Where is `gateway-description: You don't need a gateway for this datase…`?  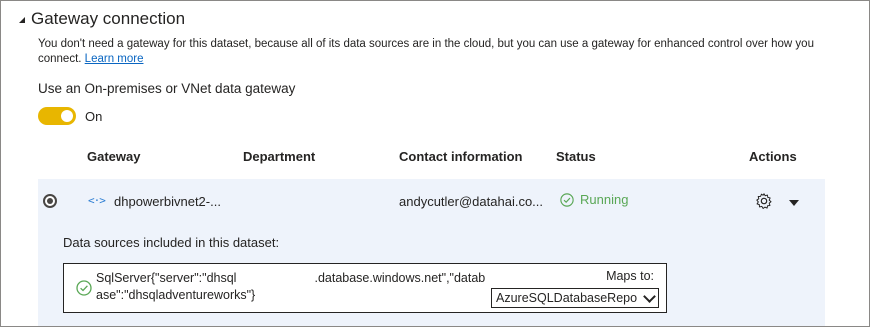
gateway-description: You don't need a gateway for this datase… is located at coordinates (433, 52).